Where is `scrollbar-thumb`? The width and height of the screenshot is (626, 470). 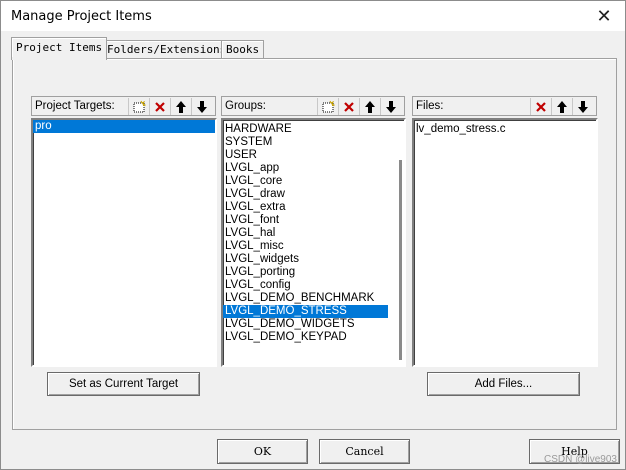 scrollbar-thumb is located at coordinates (400, 260).